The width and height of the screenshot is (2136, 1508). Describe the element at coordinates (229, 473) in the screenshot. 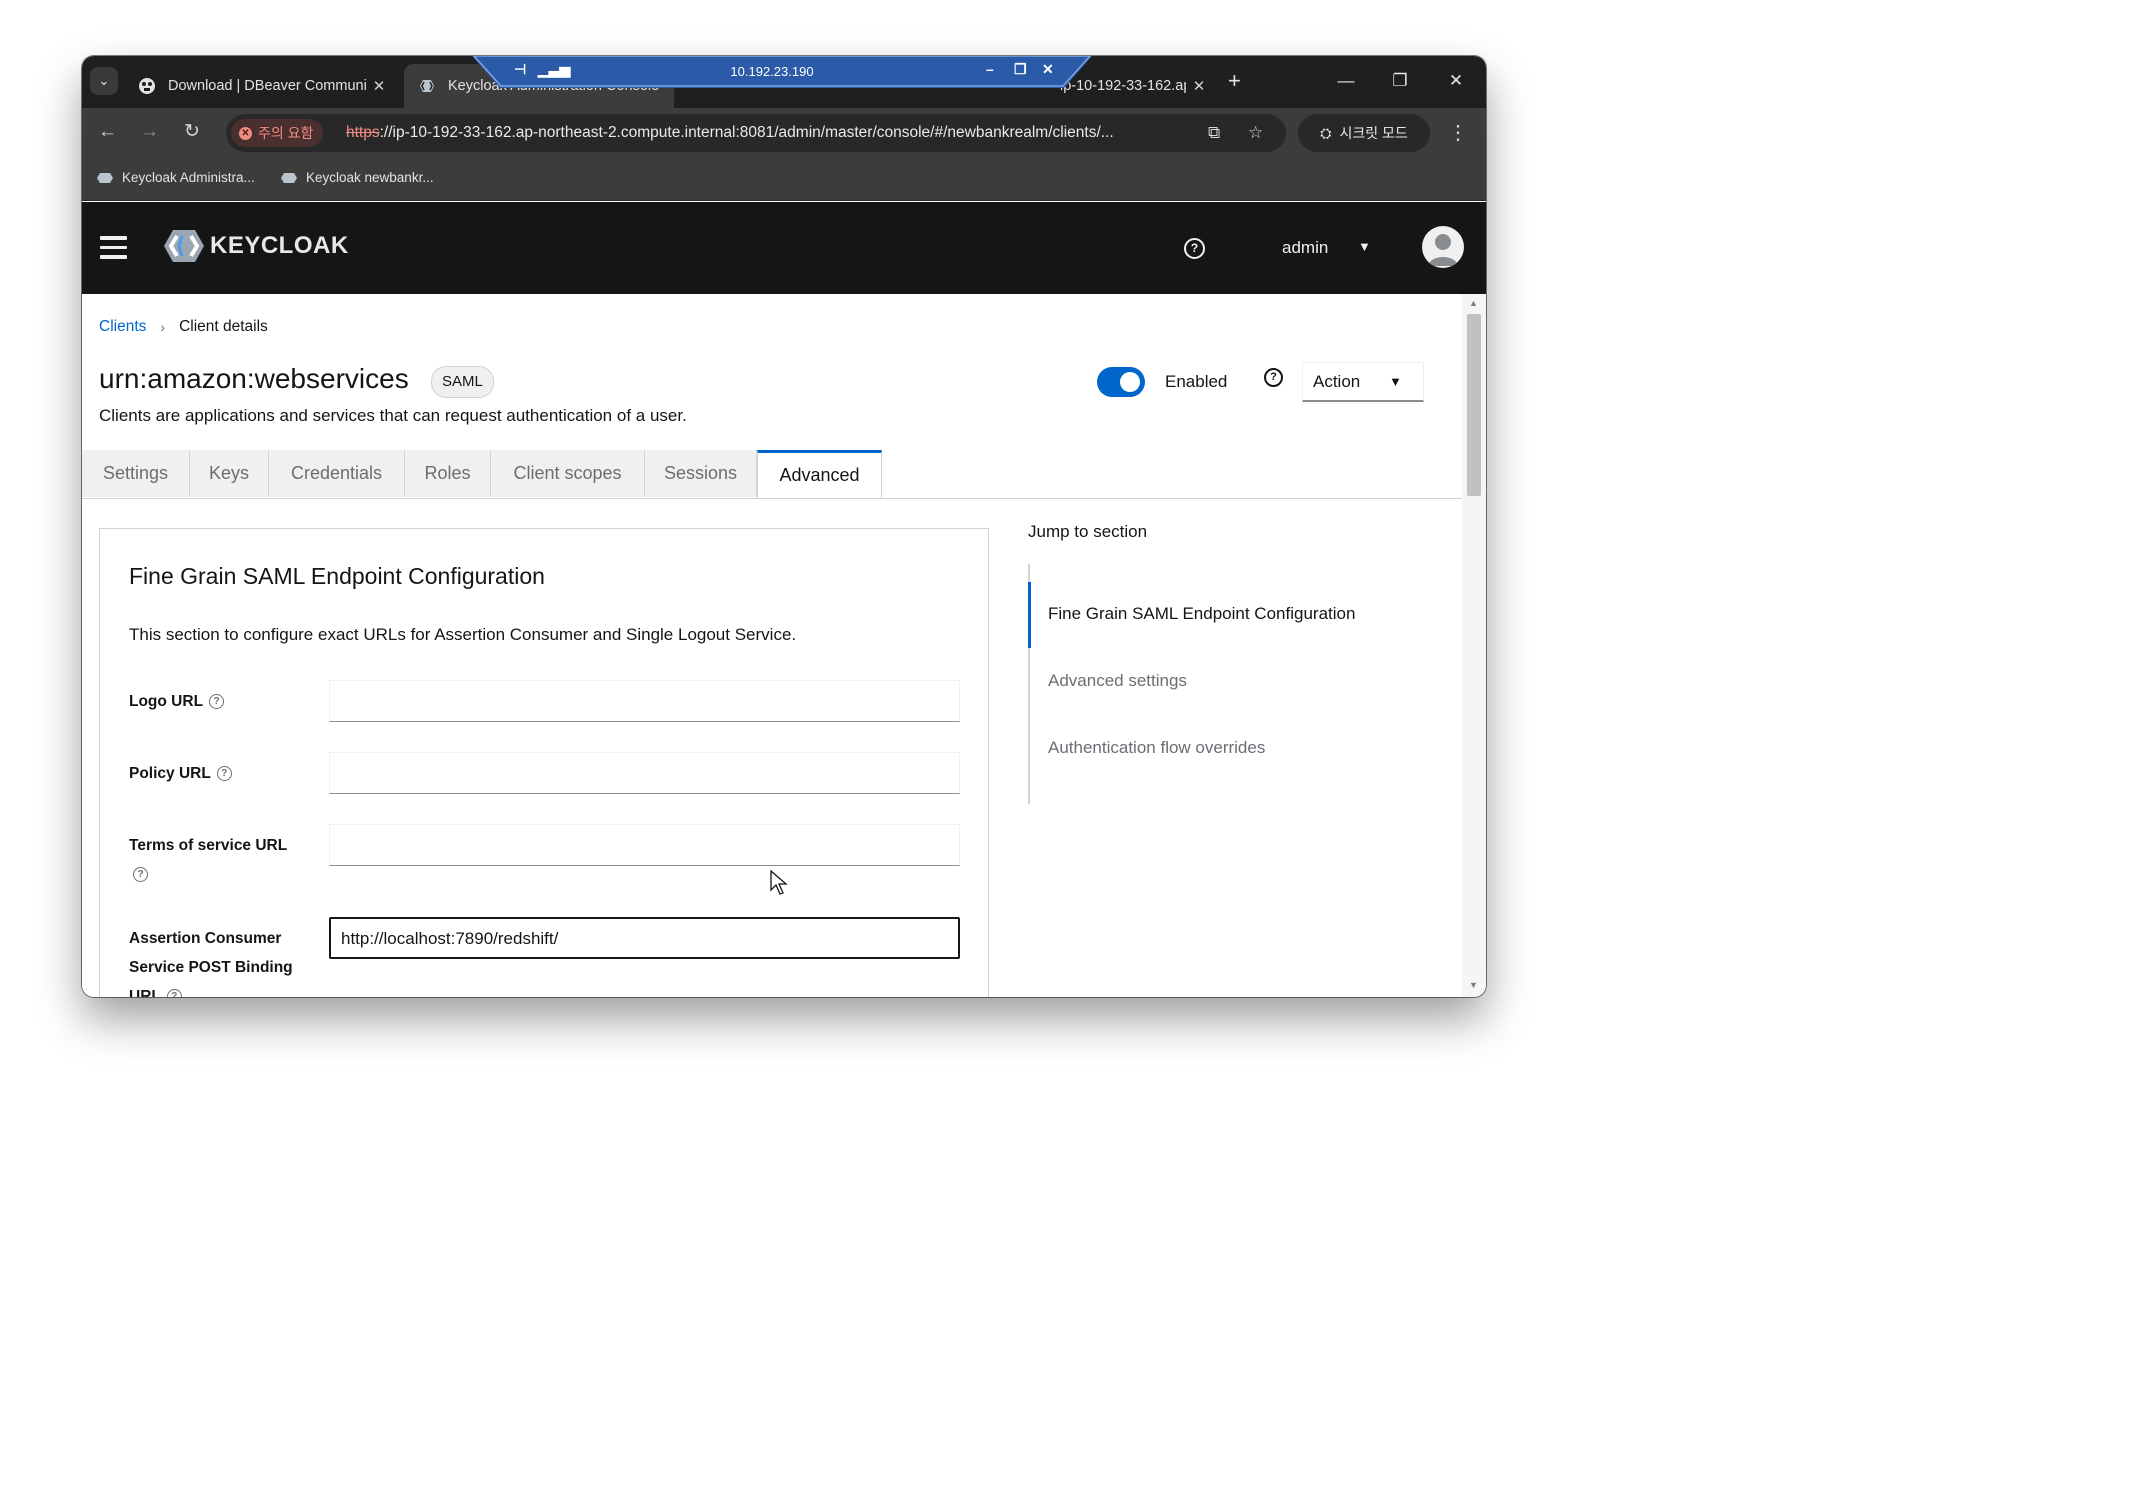

I see `tab-keys: Keys` at that location.